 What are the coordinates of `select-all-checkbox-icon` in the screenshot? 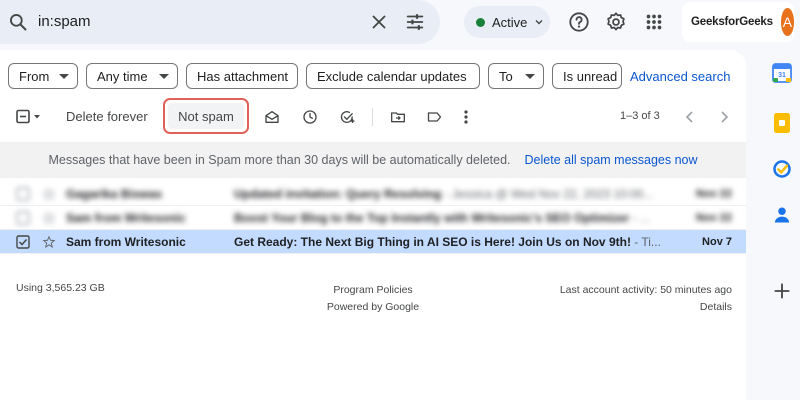 It's located at (29, 117).